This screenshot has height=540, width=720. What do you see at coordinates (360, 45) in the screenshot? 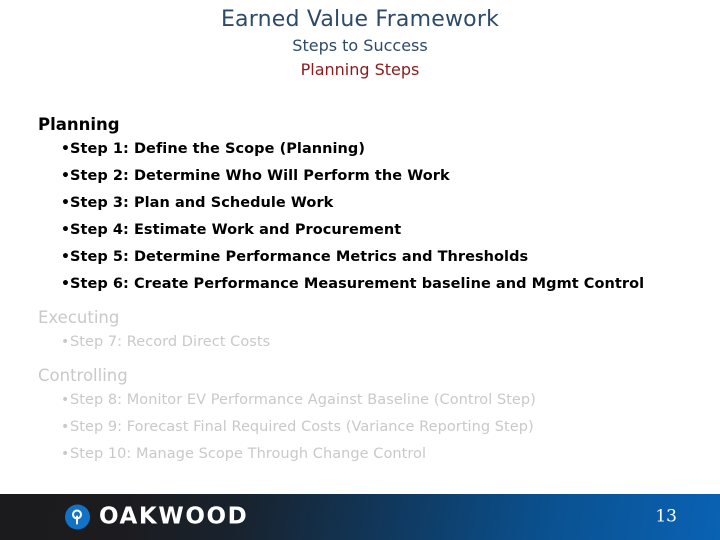
I see `slide-subtitle: Steps to Success` at bounding box center [360, 45].